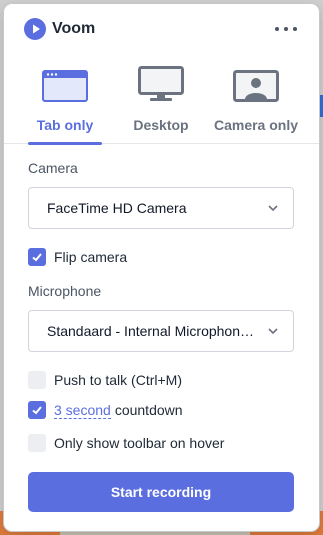 The width and height of the screenshot is (323, 535). Describe the element at coordinates (65, 143) in the screenshot. I see `active-tab-indicator` at that location.